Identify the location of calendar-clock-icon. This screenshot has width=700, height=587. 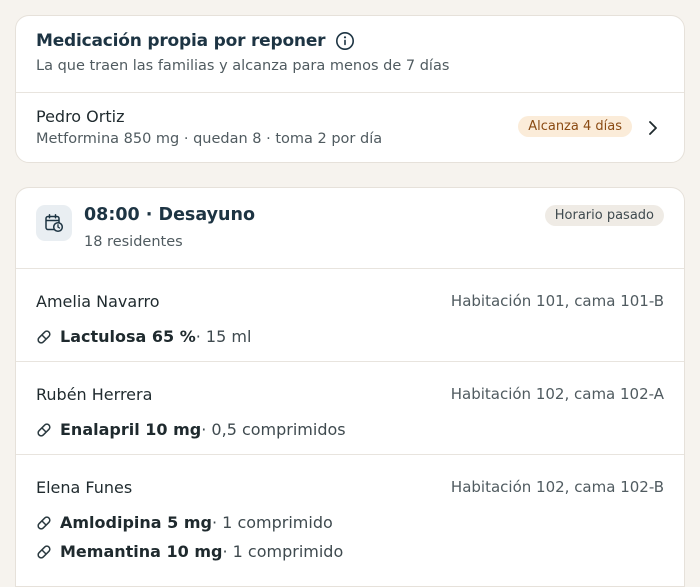
(54, 223).